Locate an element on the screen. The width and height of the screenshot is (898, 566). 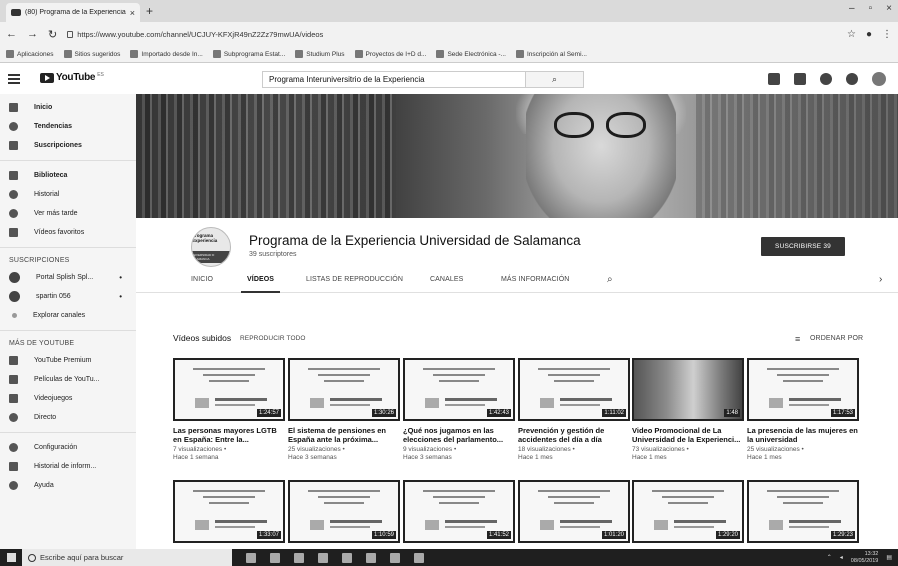
chevron-right-icon: › is located at coordinates (880, 279).